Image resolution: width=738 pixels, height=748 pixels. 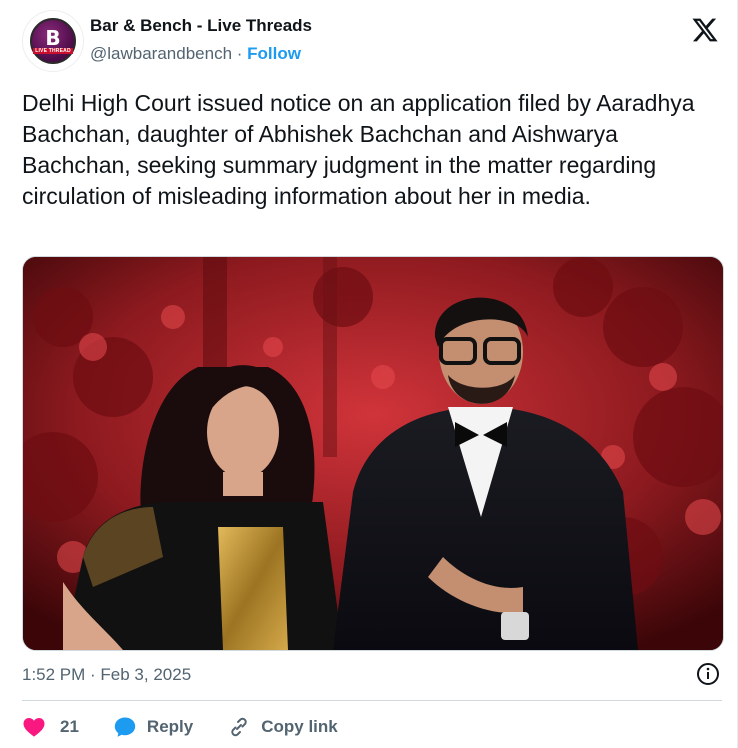 What do you see at coordinates (708, 674) in the screenshot?
I see `info-icon` at bounding box center [708, 674].